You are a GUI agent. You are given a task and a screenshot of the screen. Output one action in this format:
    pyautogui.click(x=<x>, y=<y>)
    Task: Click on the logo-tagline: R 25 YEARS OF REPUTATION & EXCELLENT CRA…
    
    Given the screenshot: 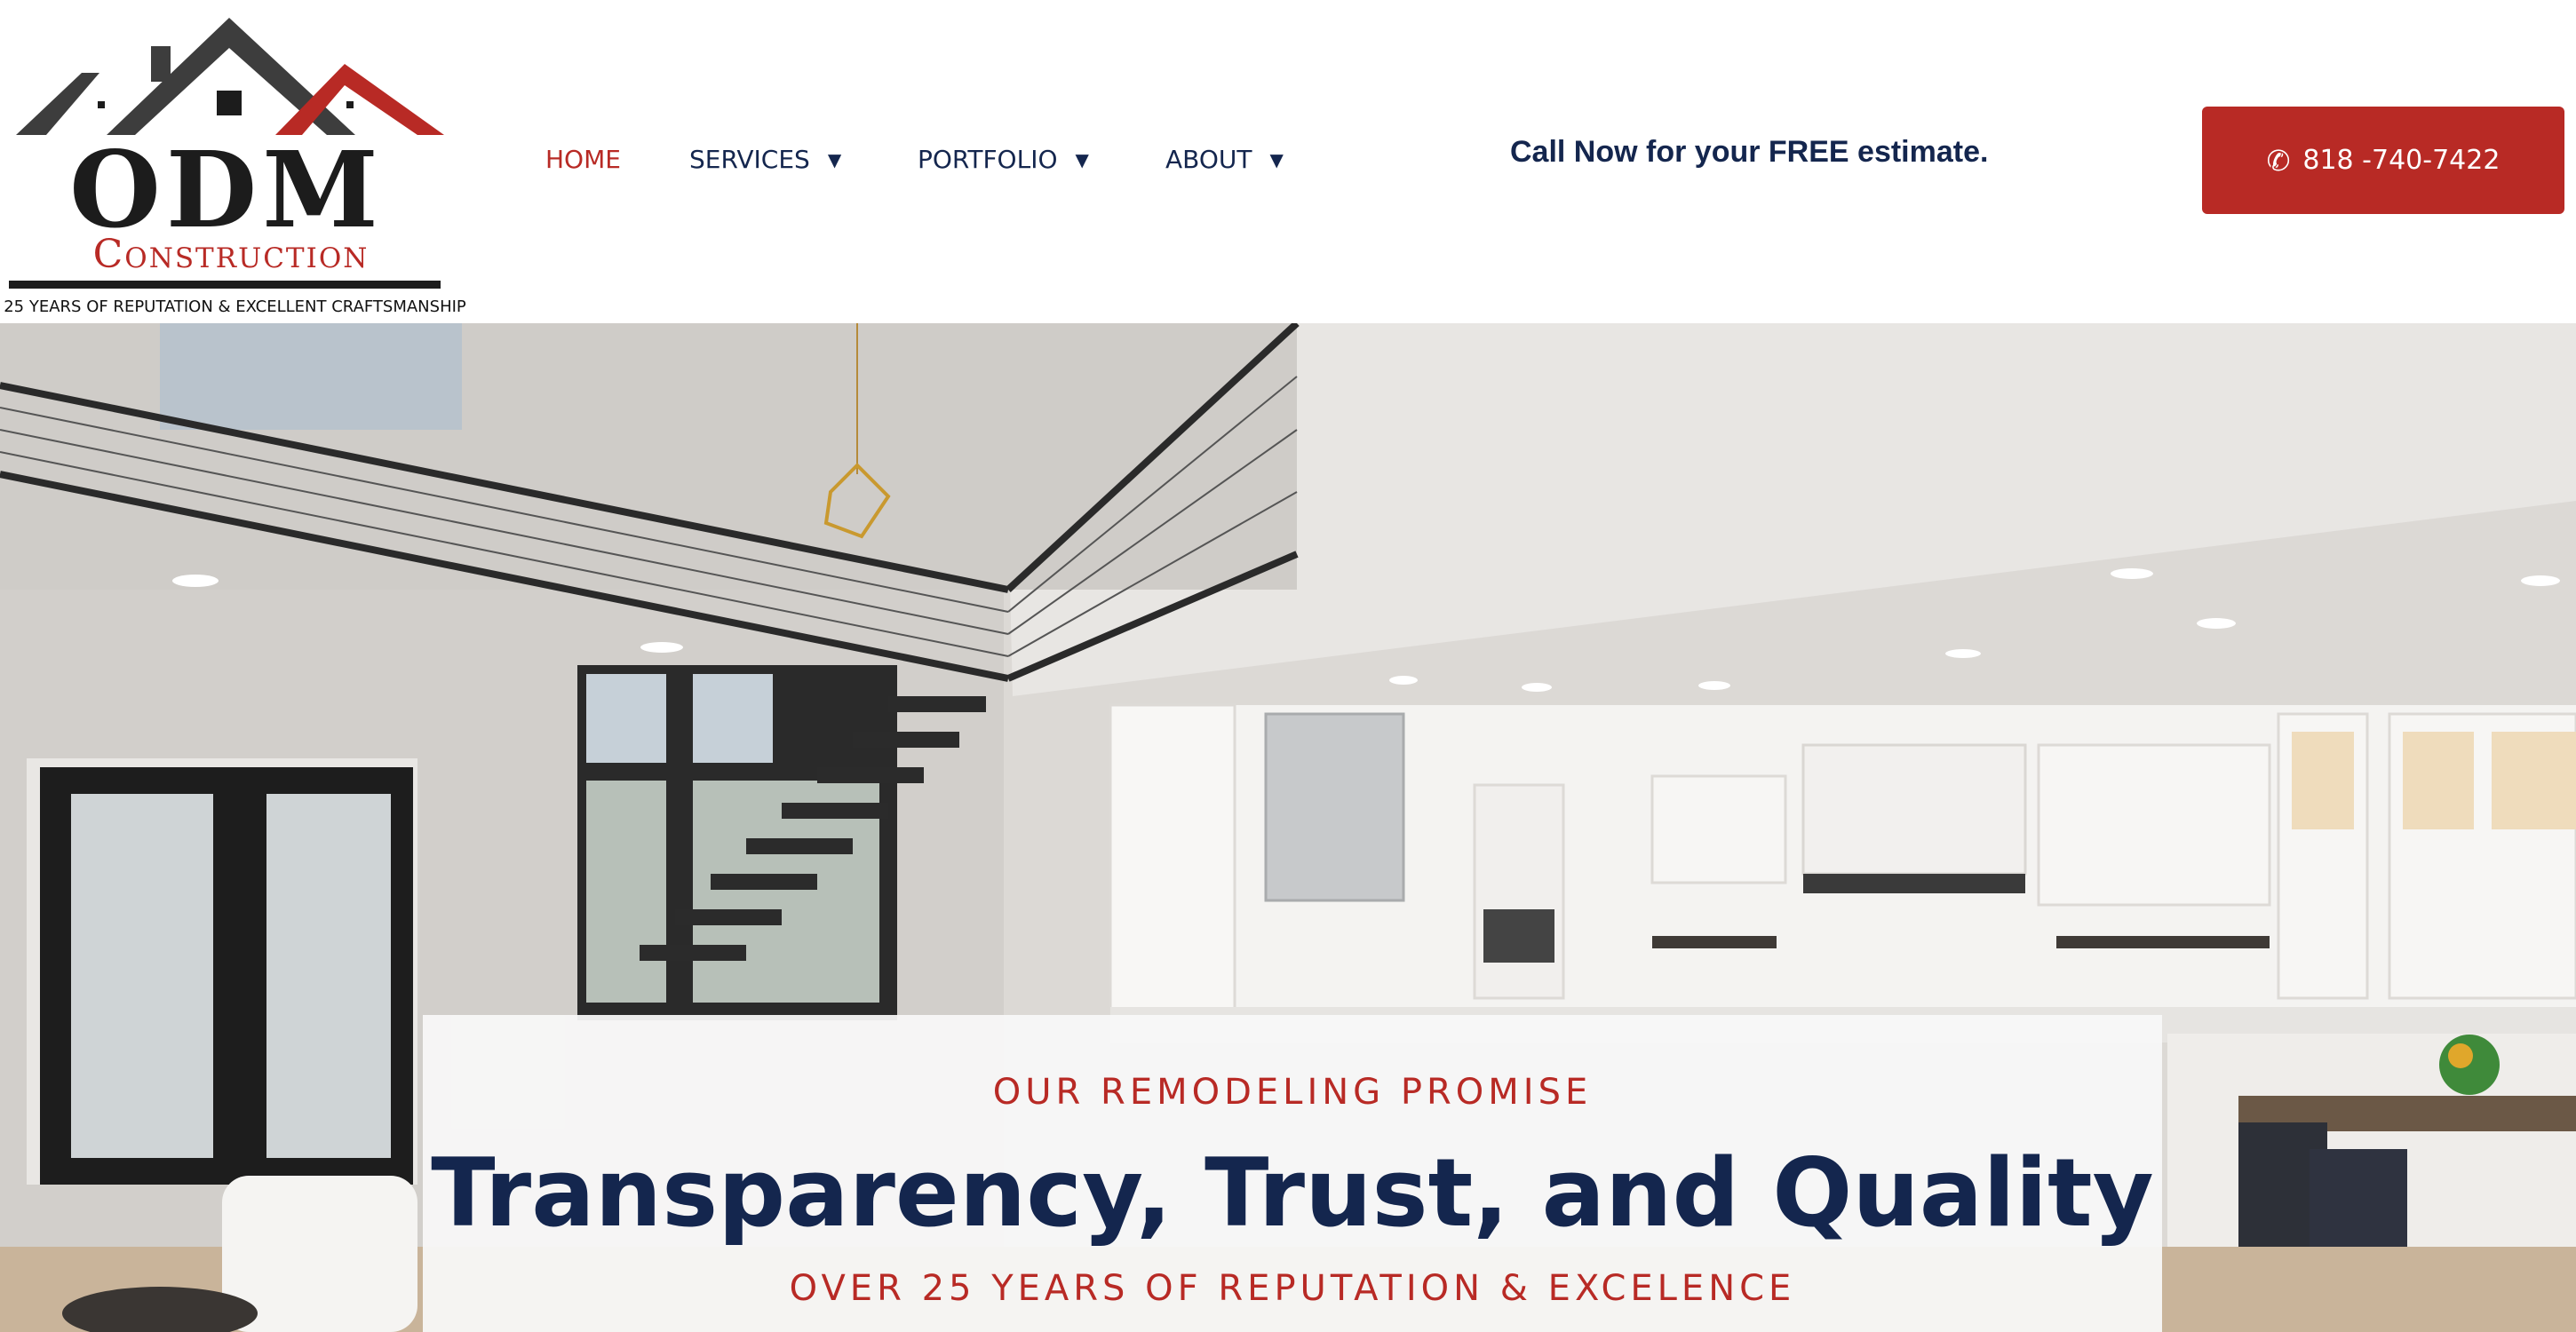 What is the action you would take?
    pyautogui.click(x=233, y=307)
    